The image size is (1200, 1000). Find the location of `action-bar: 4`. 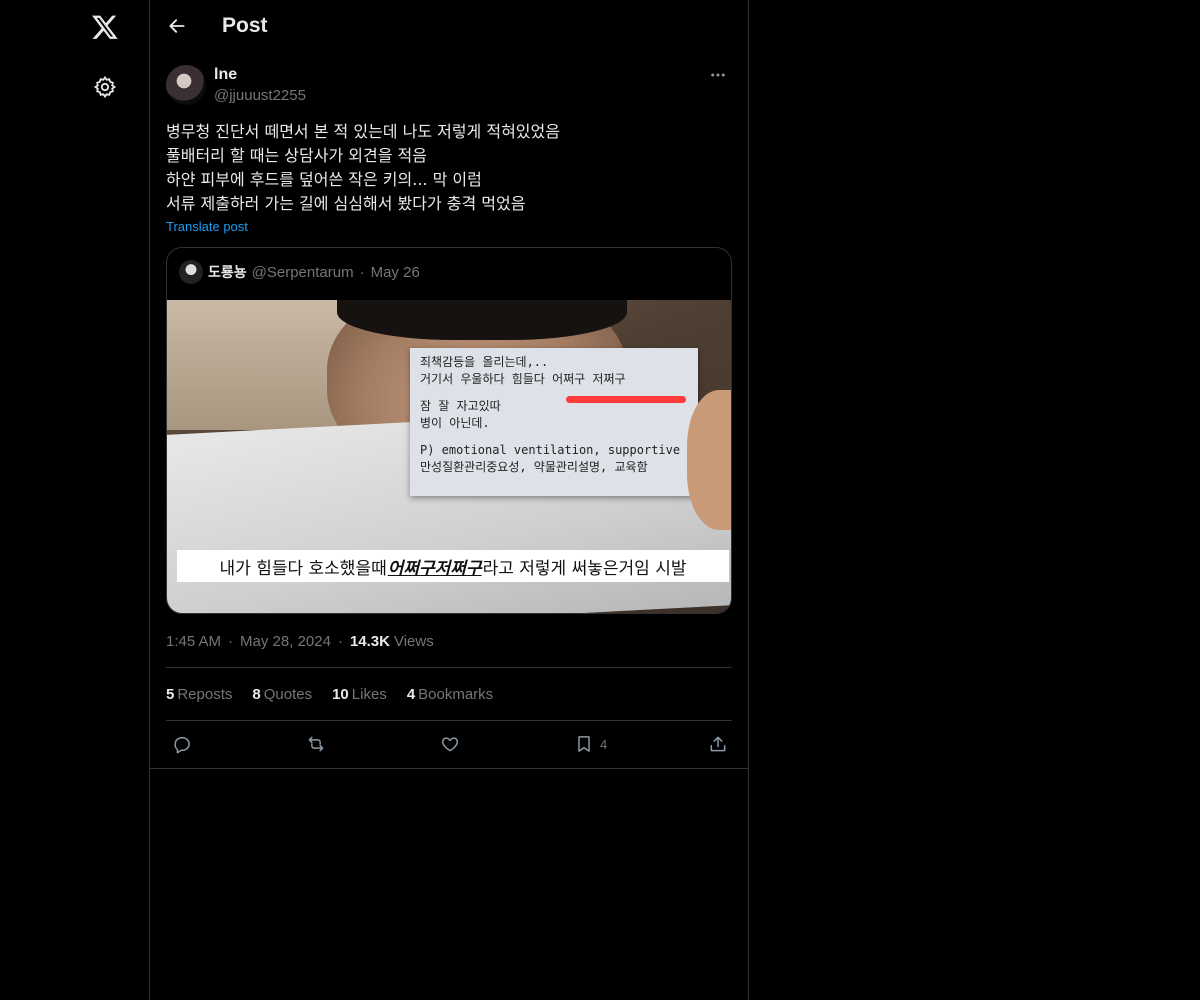

action-bar: 4 is located at coordinates (449, 744).